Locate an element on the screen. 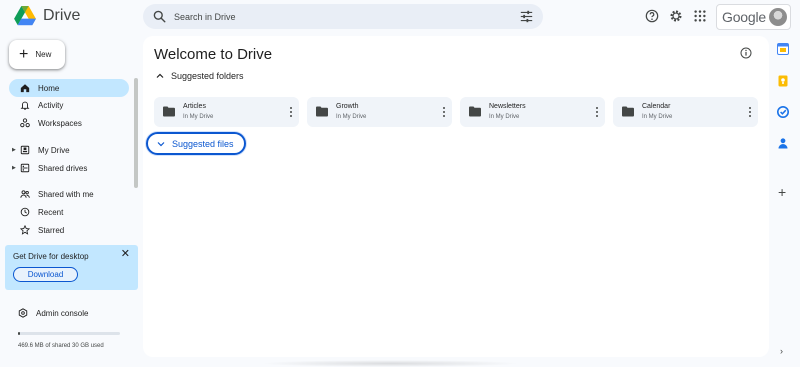 Image resolution: width=800 pixels, height=367 pixels. plus-icon: + is located at coordinates (24, 54).